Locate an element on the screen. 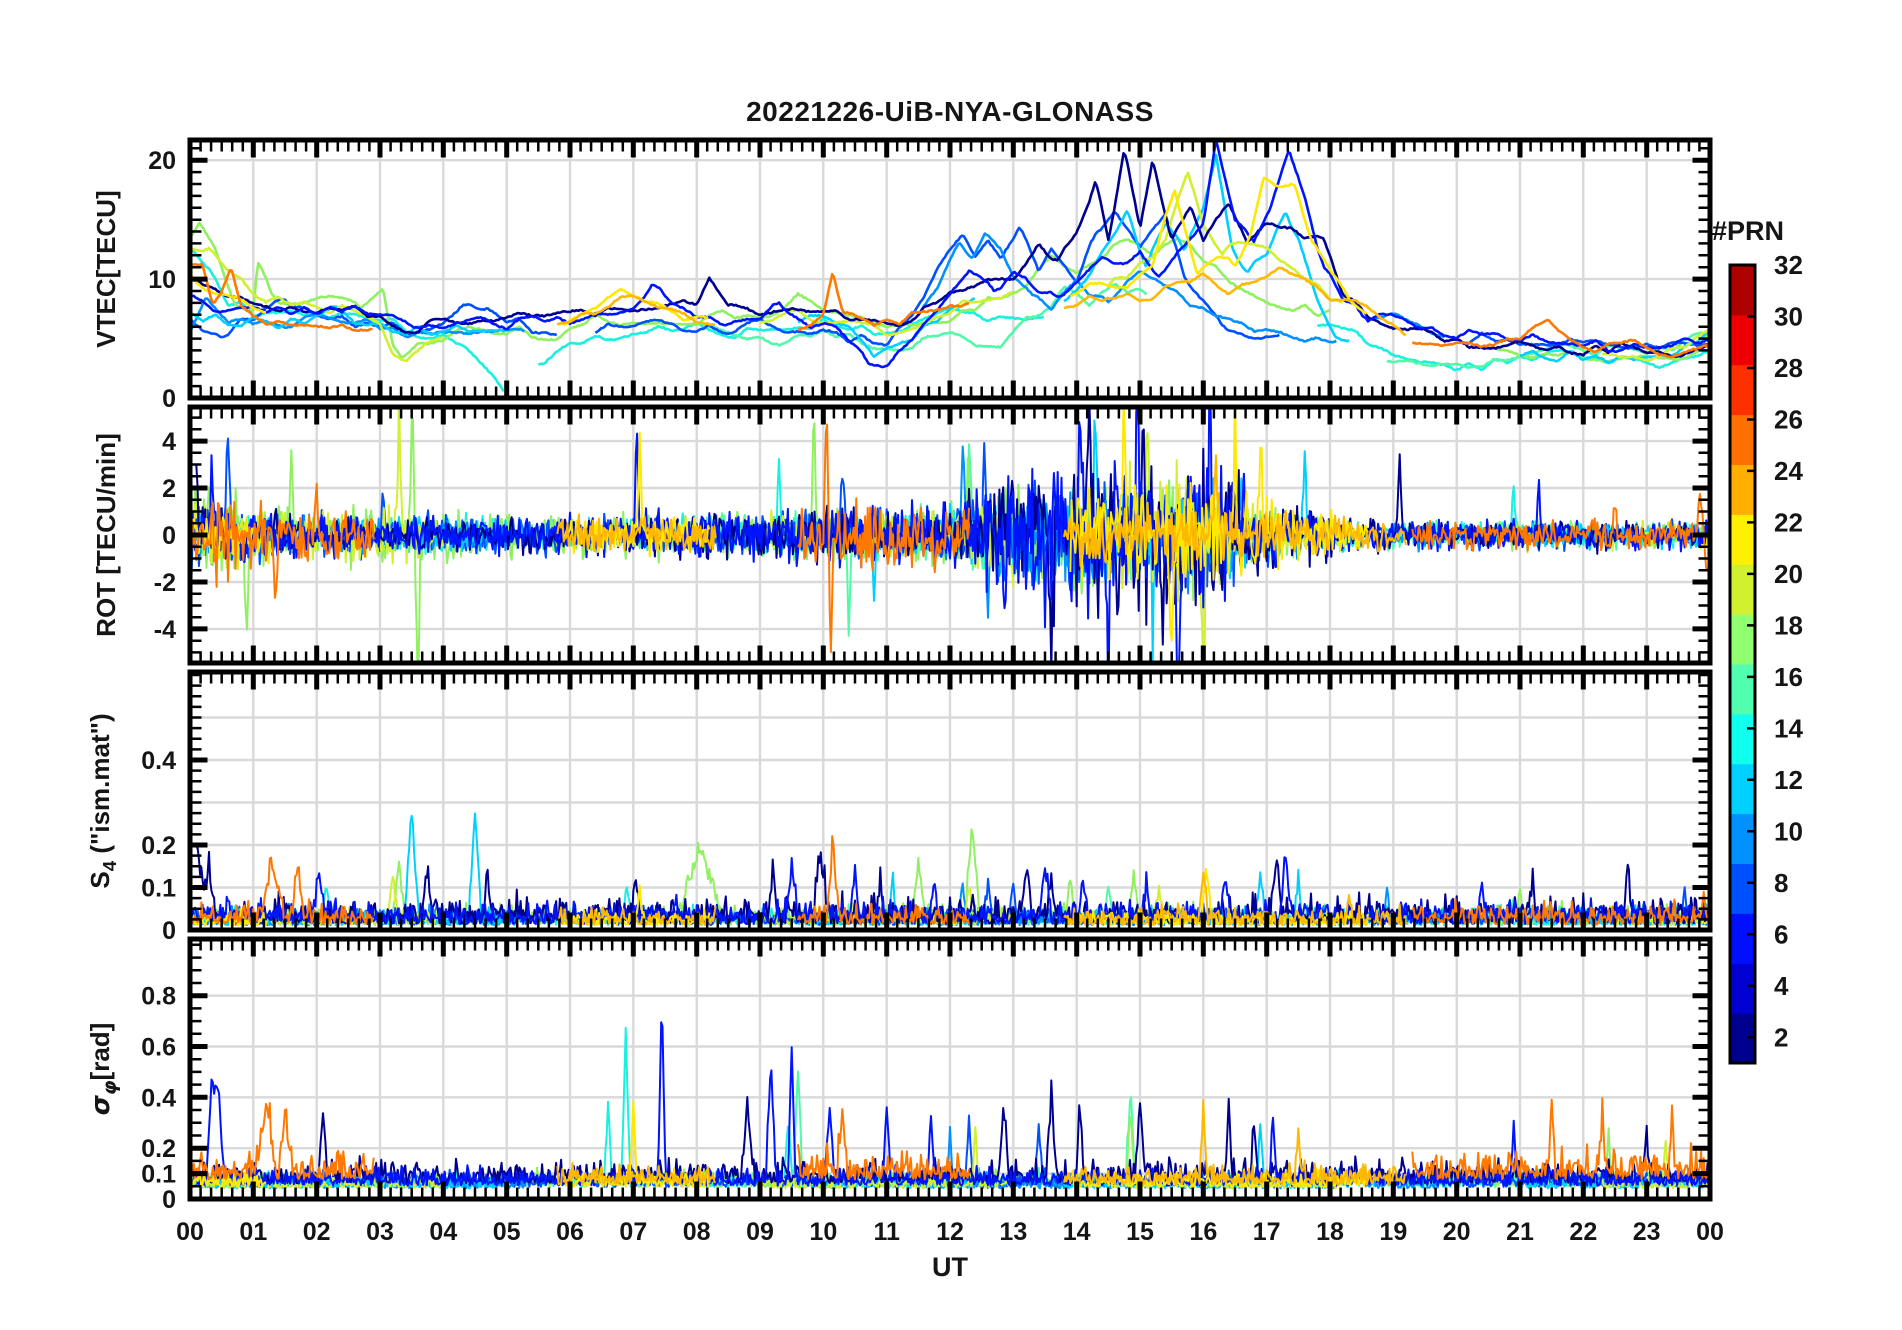 The image size is (1902, 1330). xtick-label: 18 is located at coordinates (1330, 1232).